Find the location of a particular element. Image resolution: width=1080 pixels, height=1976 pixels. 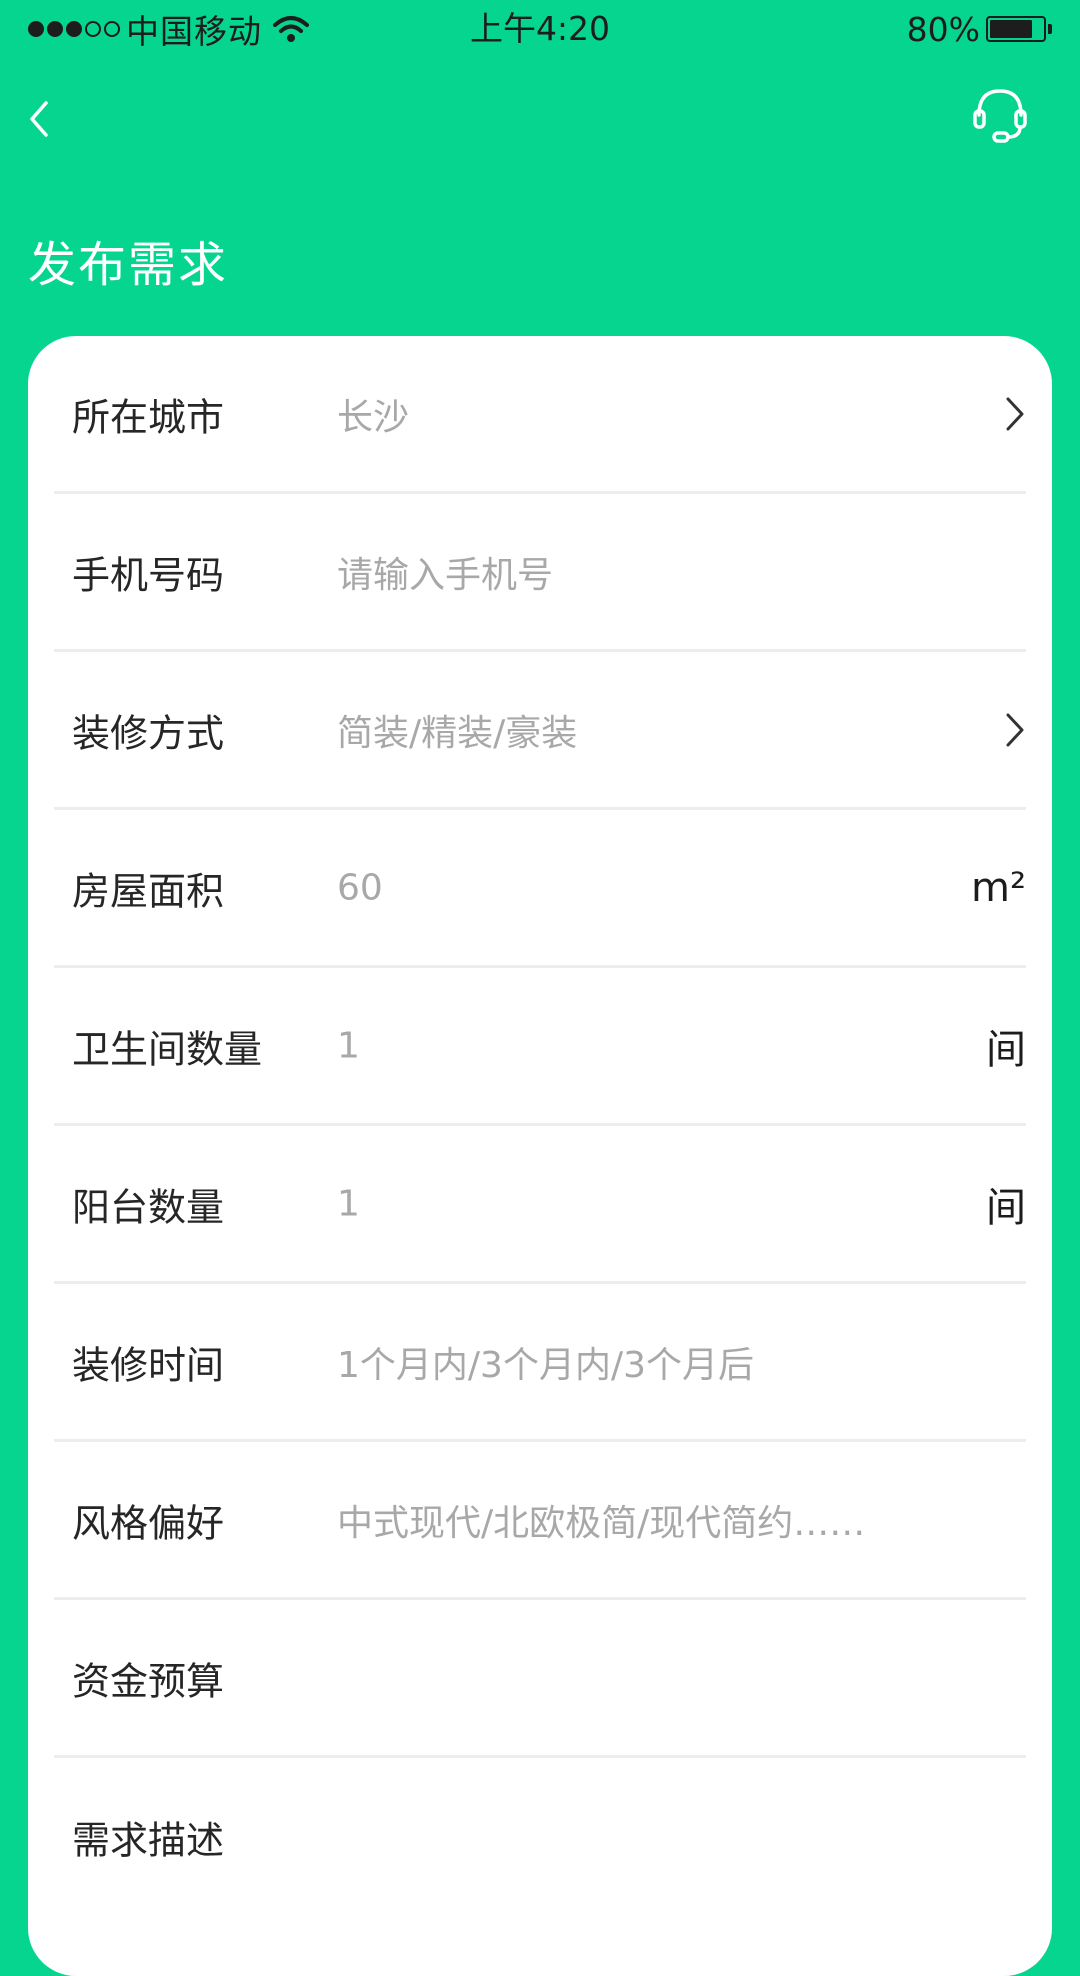

form-row-phone: 手机号码 请输入手机号 is located at coordinates (540, 573).